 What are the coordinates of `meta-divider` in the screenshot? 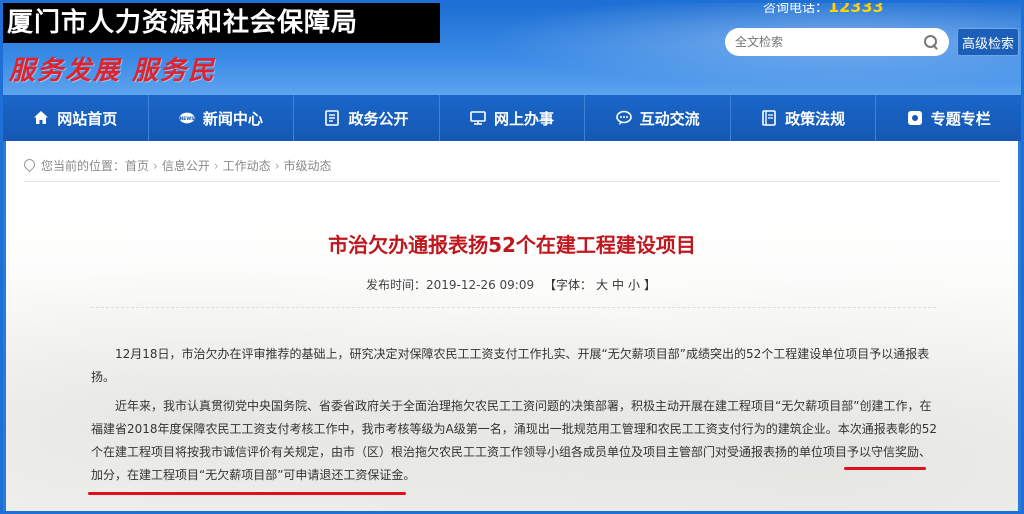 It's located at (513, 307).